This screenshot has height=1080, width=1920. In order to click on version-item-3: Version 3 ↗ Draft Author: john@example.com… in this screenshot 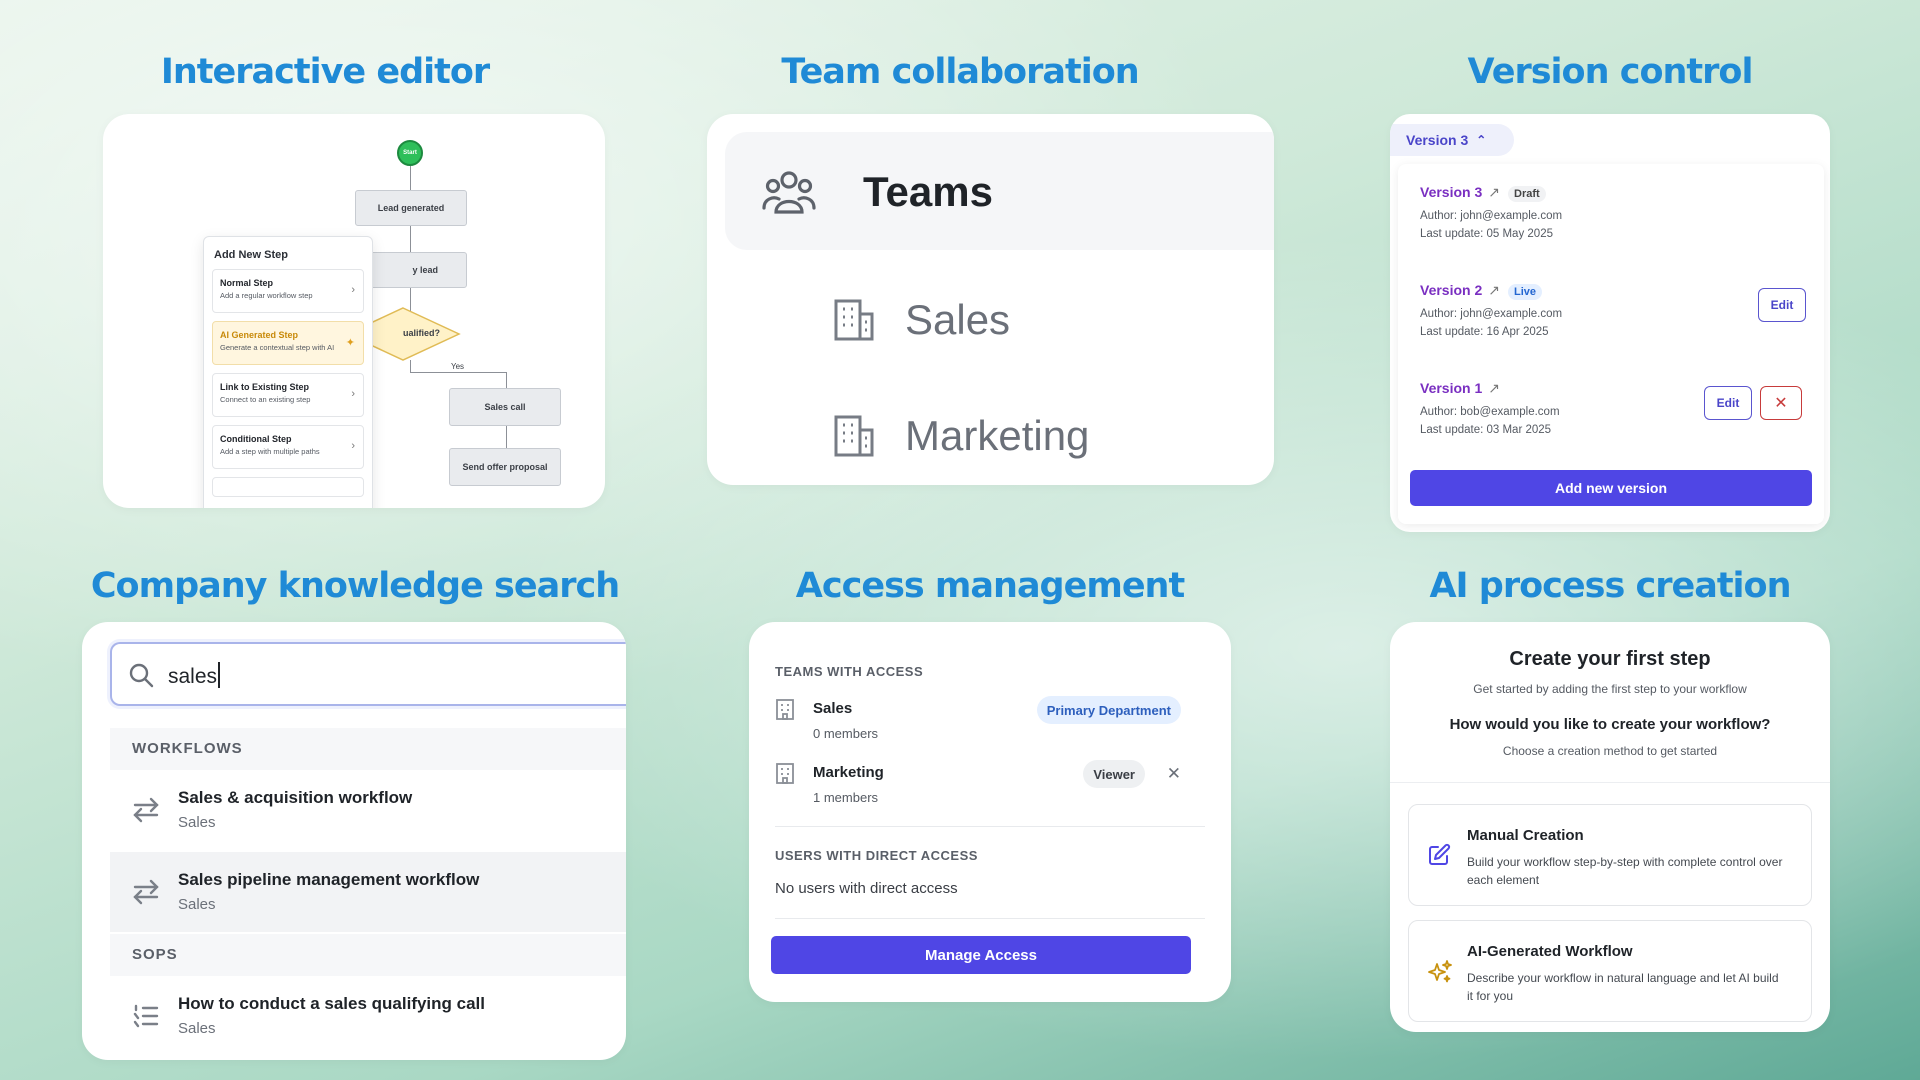, I will do `click(1491, 213)`.